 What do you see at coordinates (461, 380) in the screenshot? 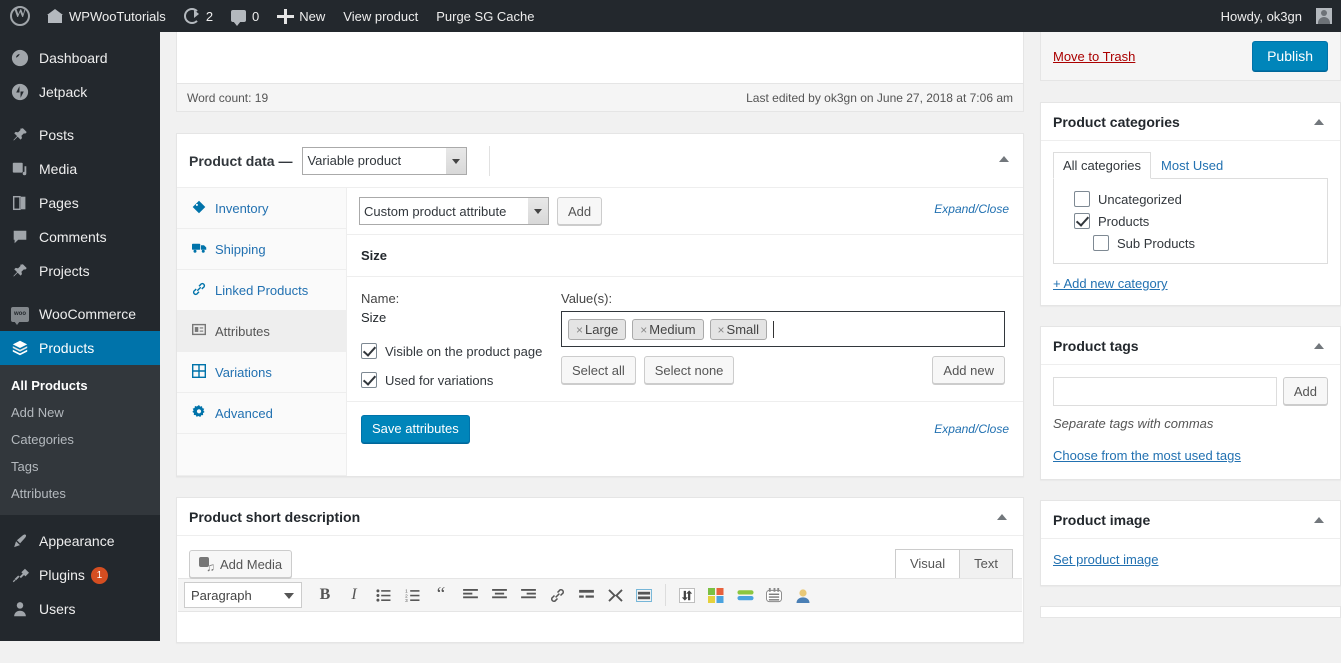
I see `variations-checkbox-row: Used for variations` at bounding box center [461, 380].